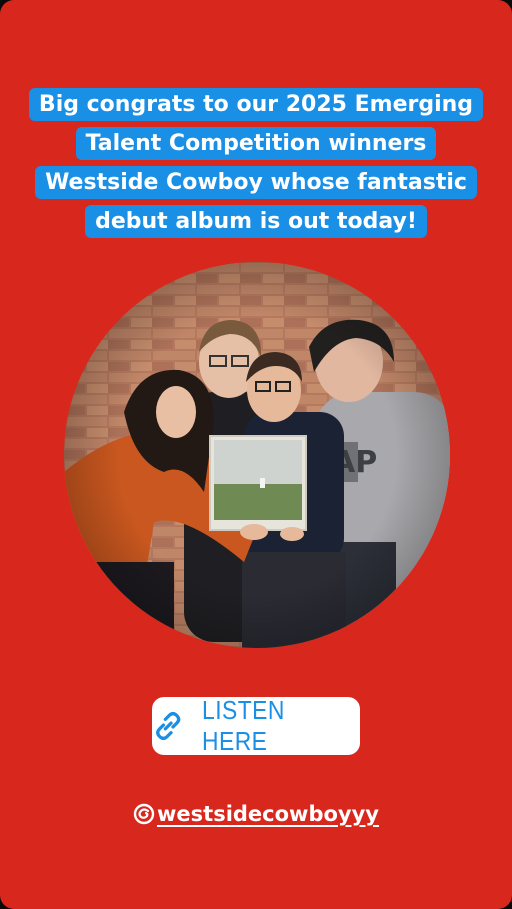 This screenshot has height=909, width=512. I want to click on headline-line-4: debut album is out today!, so click(256, 221).